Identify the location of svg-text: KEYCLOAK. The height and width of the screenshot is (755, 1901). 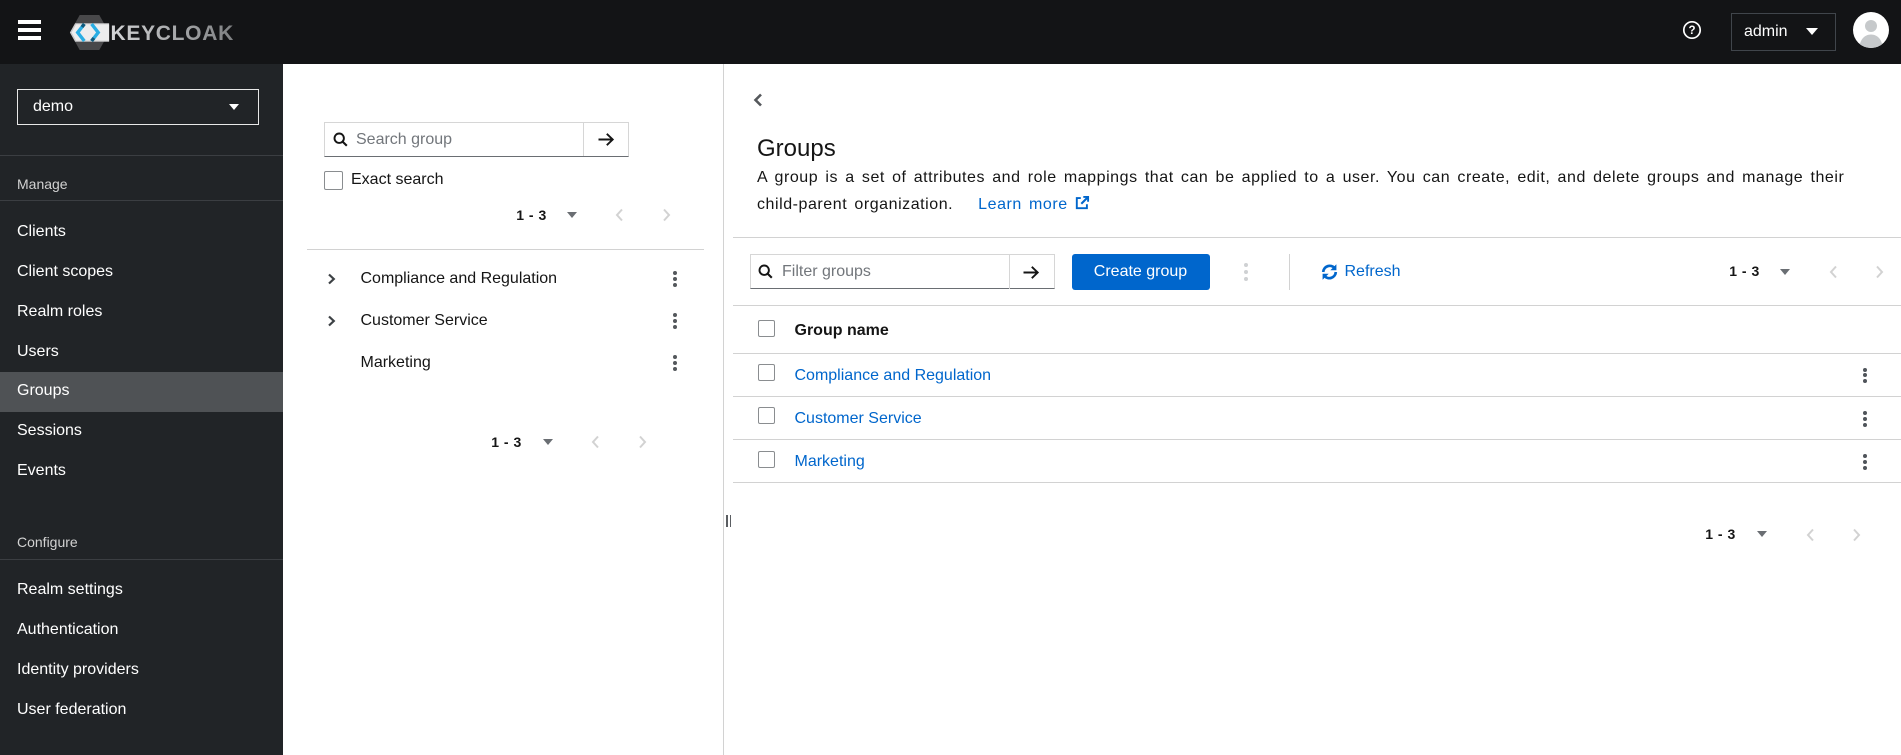
(172, 33).